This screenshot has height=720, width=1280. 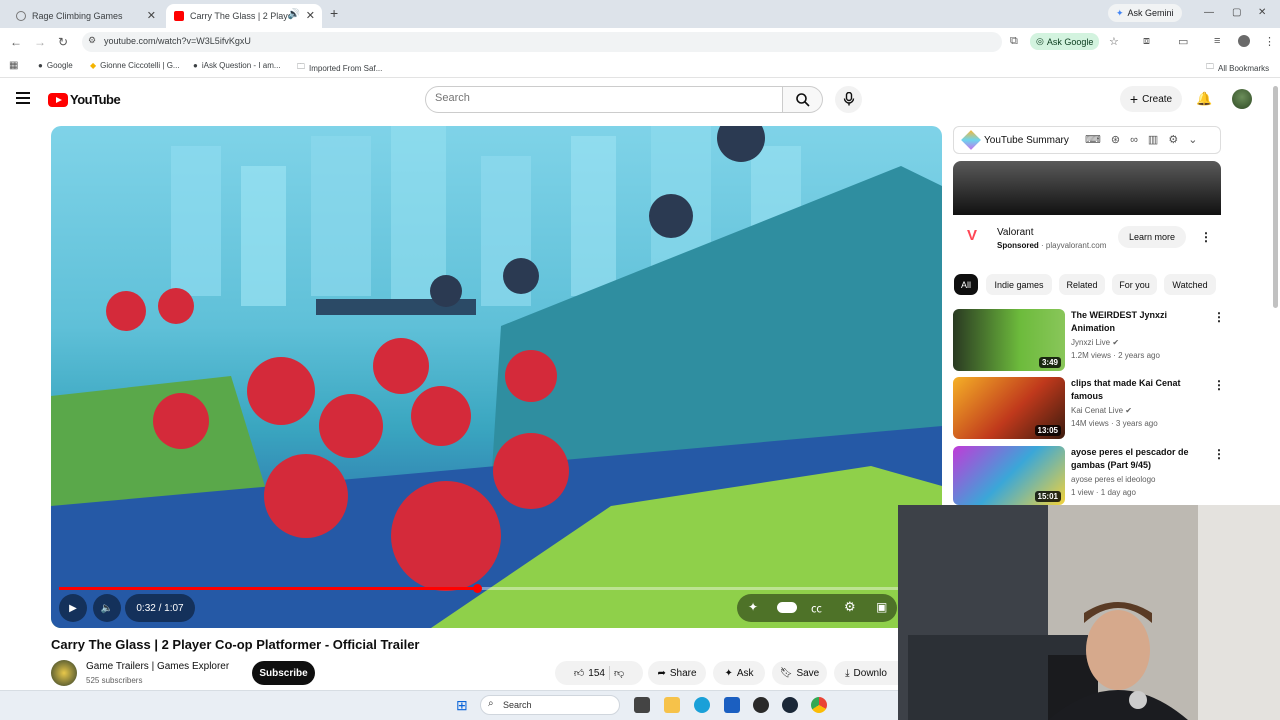 What do you see at coordinates (77, 16) in the screenshot?
I see `tab-title: Rage Climbing Games` at bounding box center [77, 16].